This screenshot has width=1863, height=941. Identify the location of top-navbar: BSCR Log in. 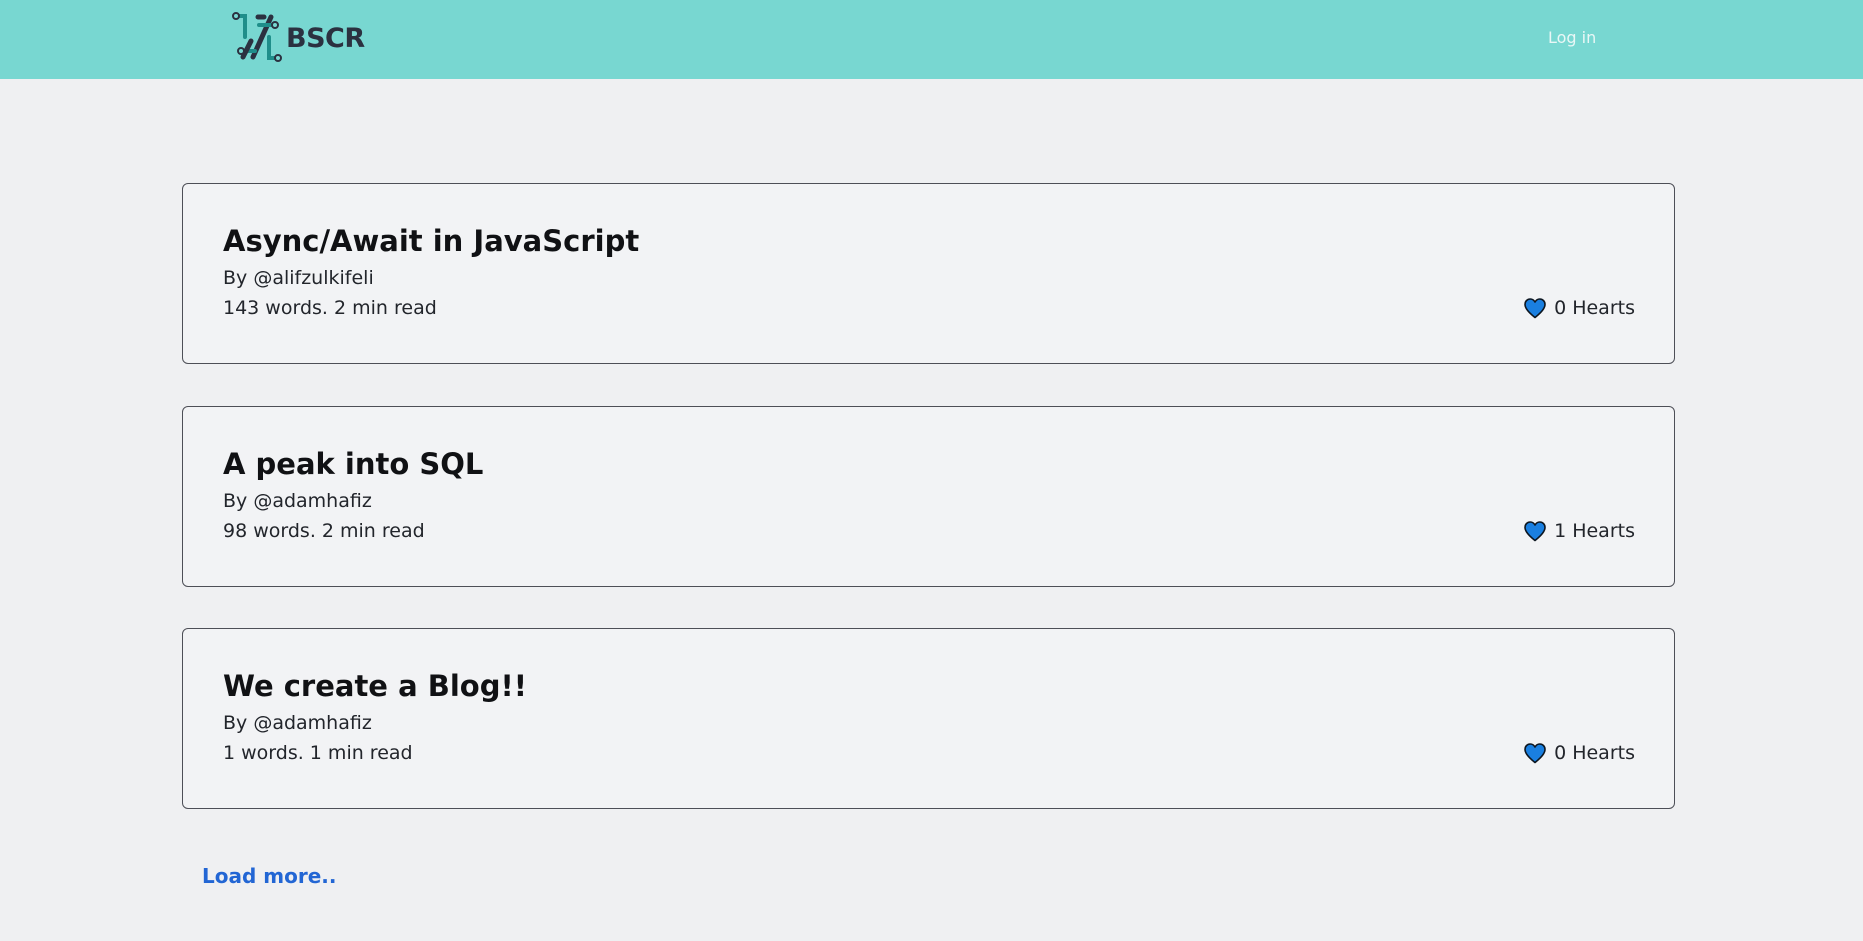
(931, 39).